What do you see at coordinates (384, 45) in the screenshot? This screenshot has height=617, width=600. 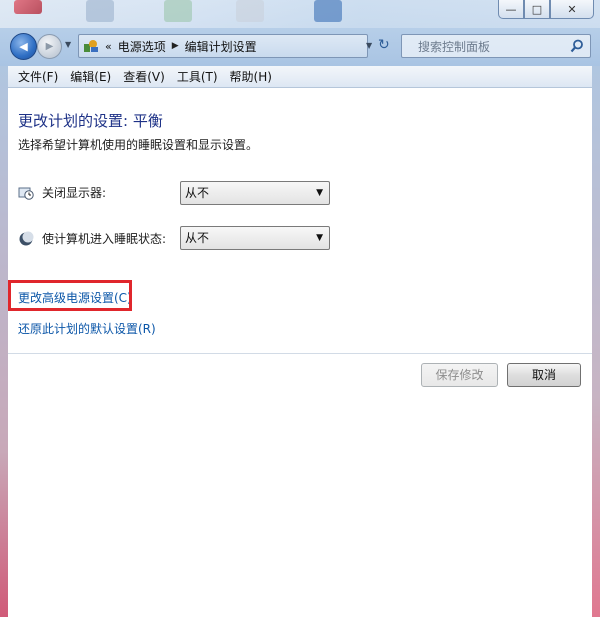 I see `refresh-icon: ↻` at bounding box center [384, 45].